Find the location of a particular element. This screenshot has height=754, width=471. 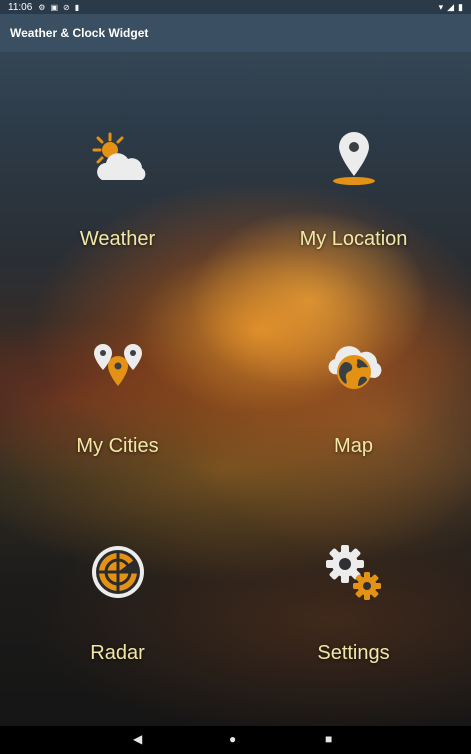

tile-label-weather: Weather is located at coordinates (117, 239).